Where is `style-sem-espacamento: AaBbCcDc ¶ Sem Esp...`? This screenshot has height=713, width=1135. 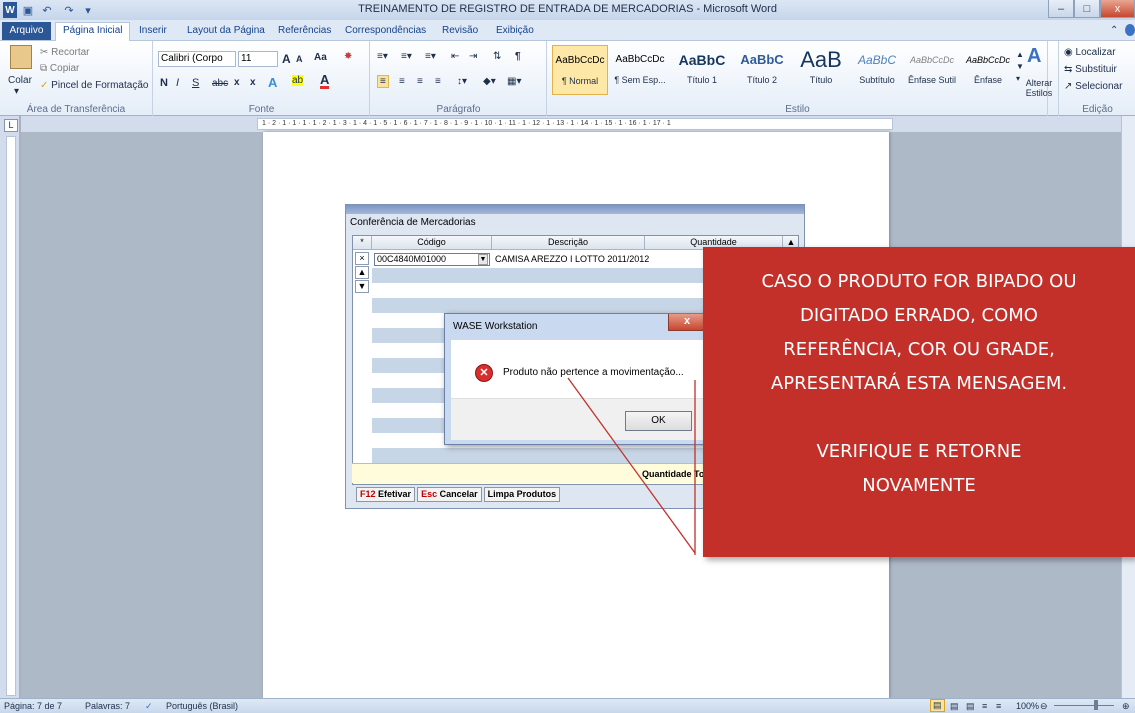
style-sem-espacamento: AaBbCcDc ¶ Sem Esp... is located at coordinates (640, 70).